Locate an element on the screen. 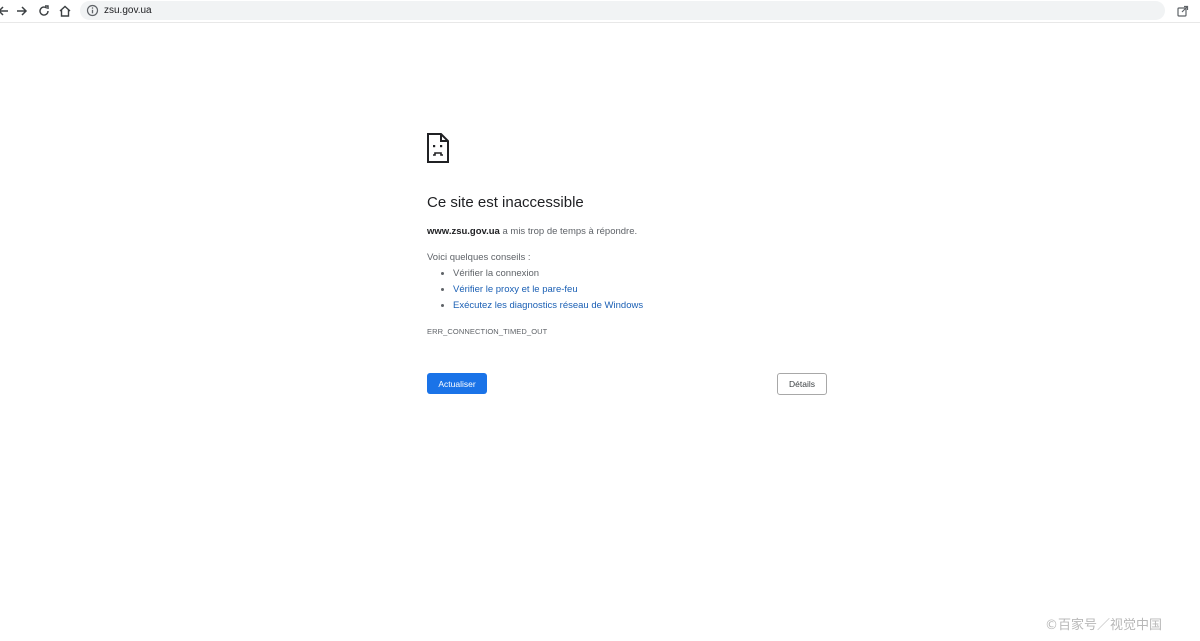 The height and width of the screenshot is (641, 1200). url-text: zsu.gov.ua is located at coordinates (128, 10).